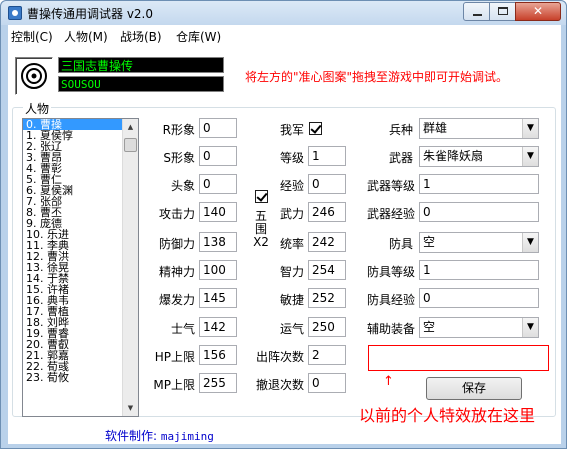 The image size is (567, 449). I want to click on attr-input: 2, so click(327, 355).